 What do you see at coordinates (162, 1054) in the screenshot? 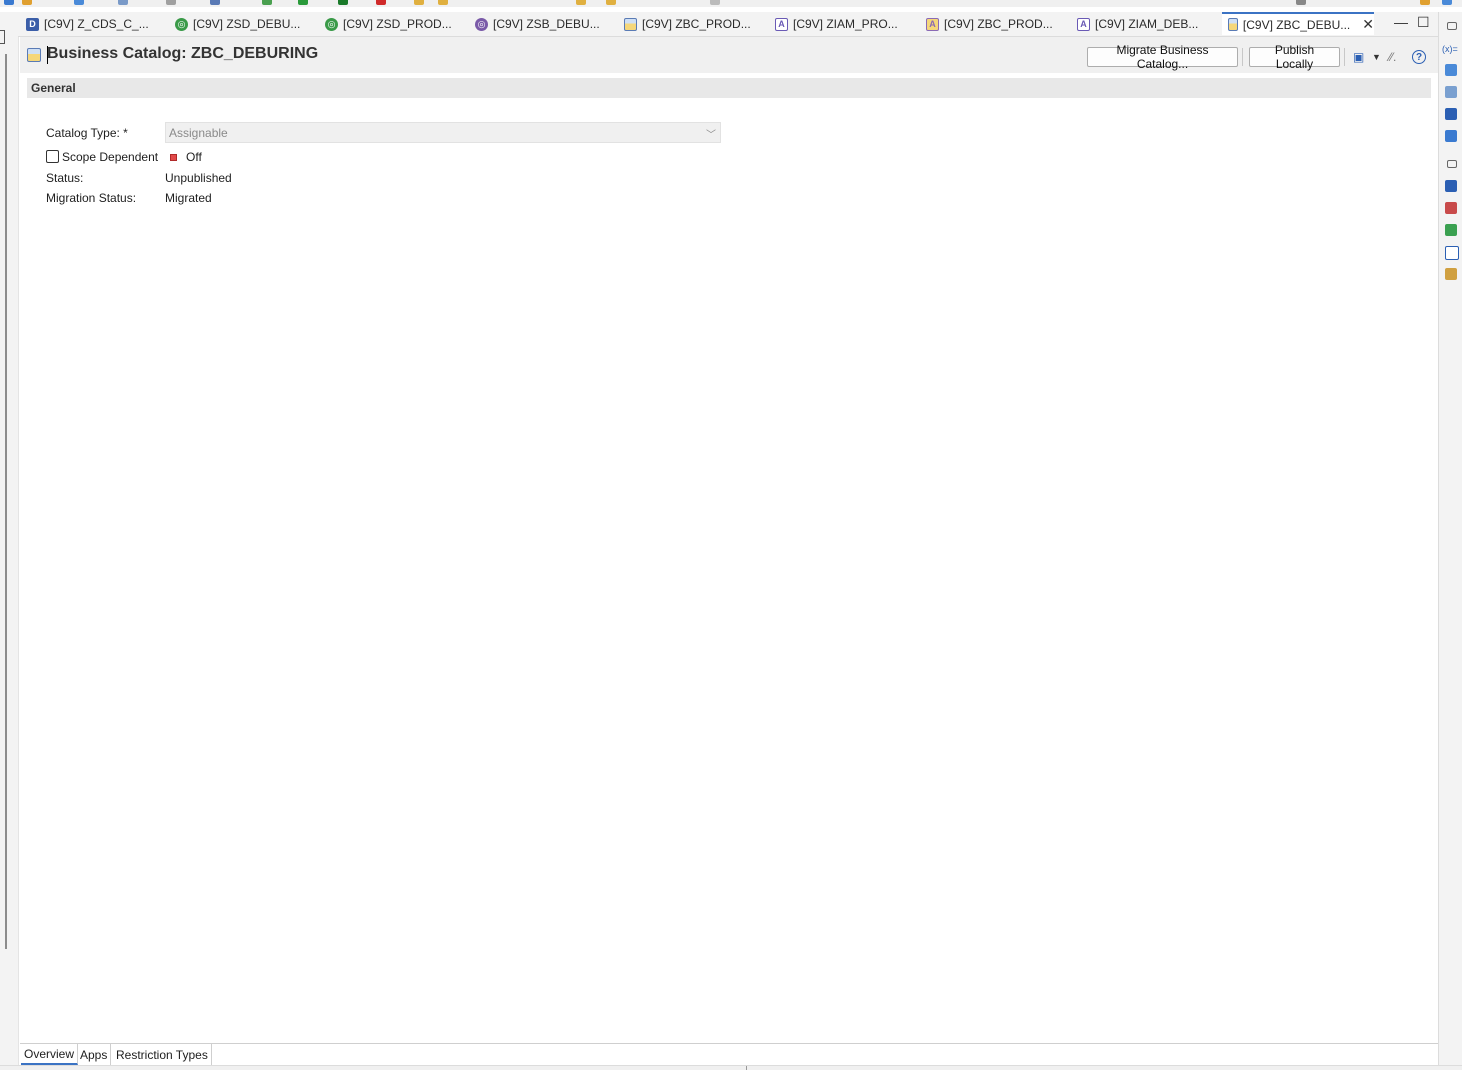
I see `tab-restriction-types: Restriction Types` at bounding box center [162, 1054].